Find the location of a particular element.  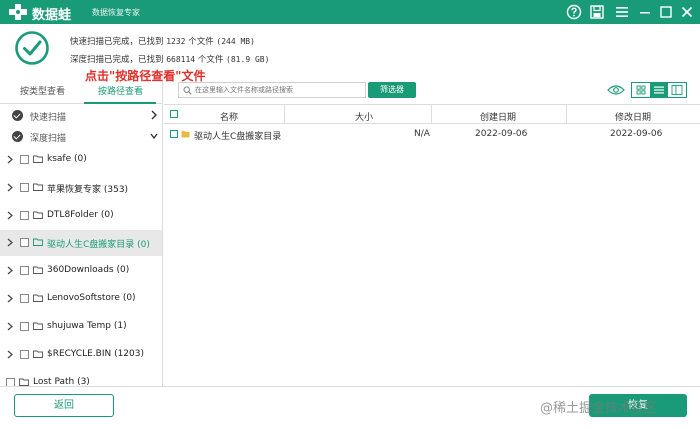

menu-icon is located at coordinates (622, 12).